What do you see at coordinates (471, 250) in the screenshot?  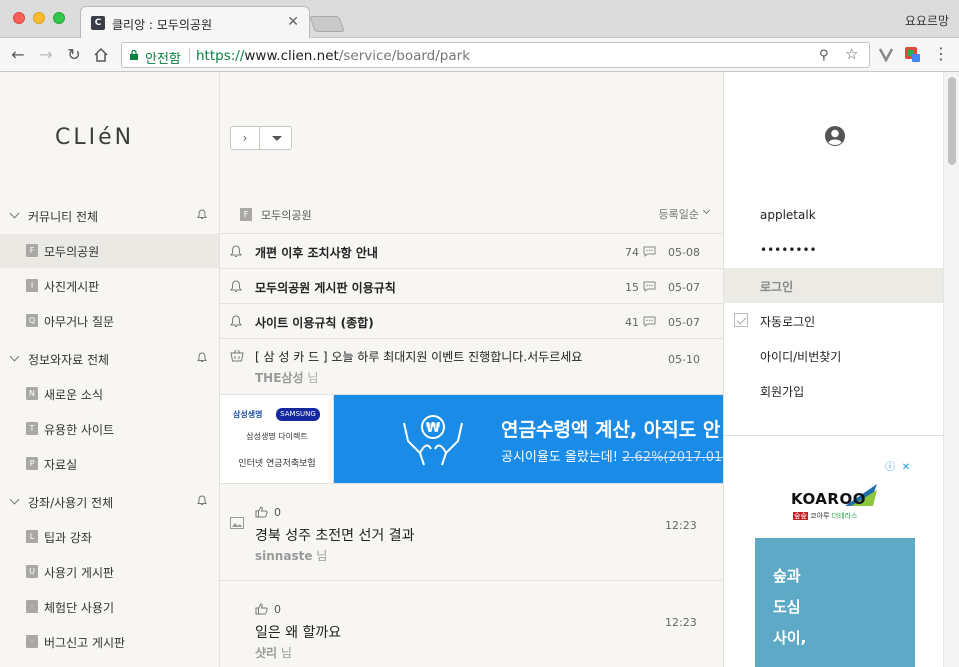 I see `notice-row: 개편 이후 조치사항 안내 74 05-08` at bounding box center [471, 250].